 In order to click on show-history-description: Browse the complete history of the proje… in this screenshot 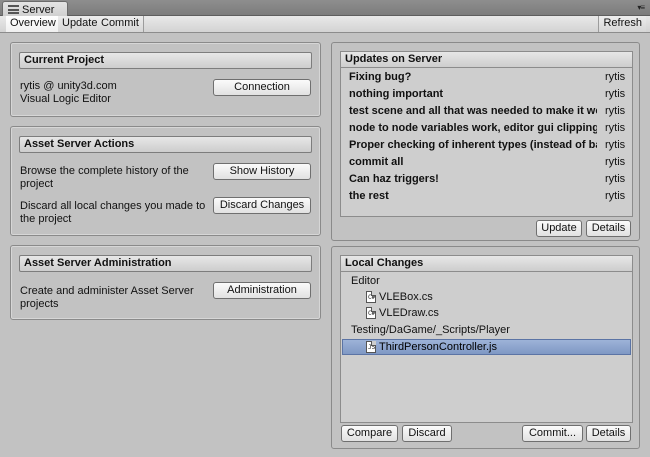, I will do `click(104, 177)`.